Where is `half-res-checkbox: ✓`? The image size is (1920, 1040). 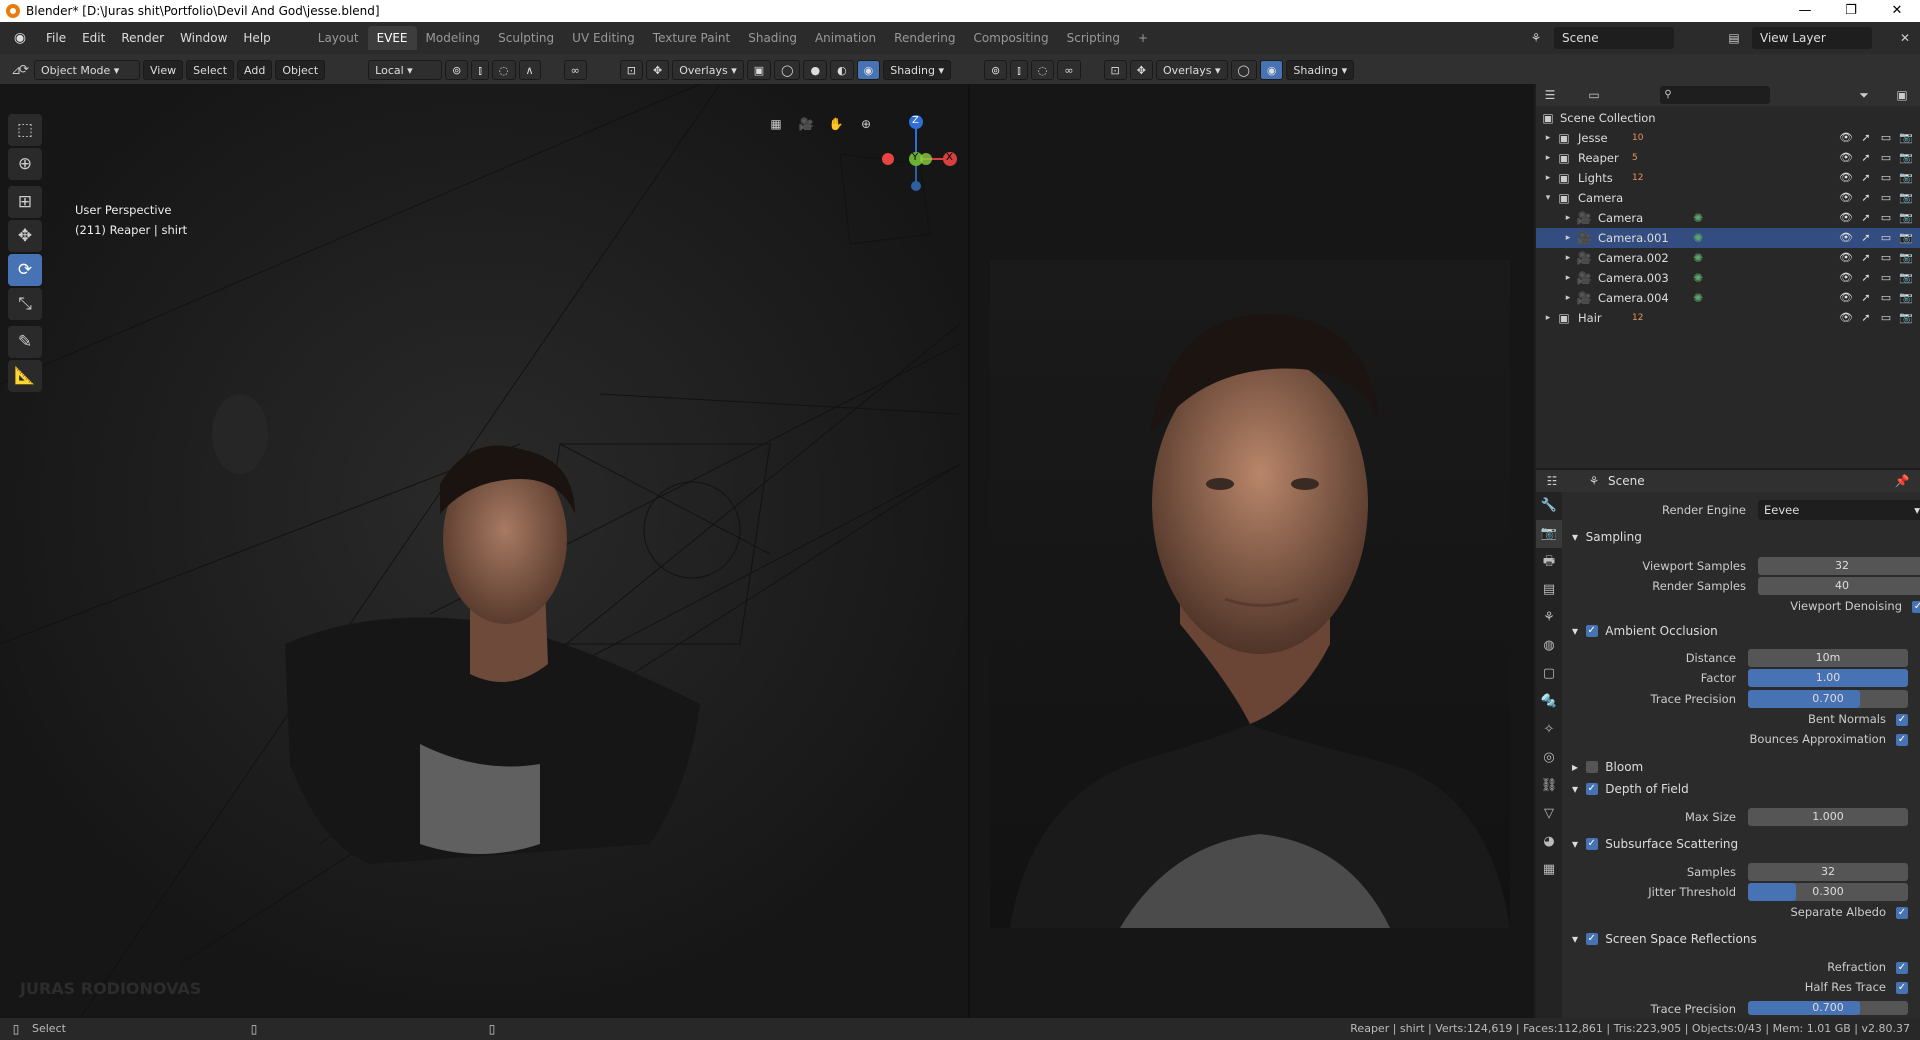
half-res-checkbox: ✓ is located at coordinates (1902, 988).